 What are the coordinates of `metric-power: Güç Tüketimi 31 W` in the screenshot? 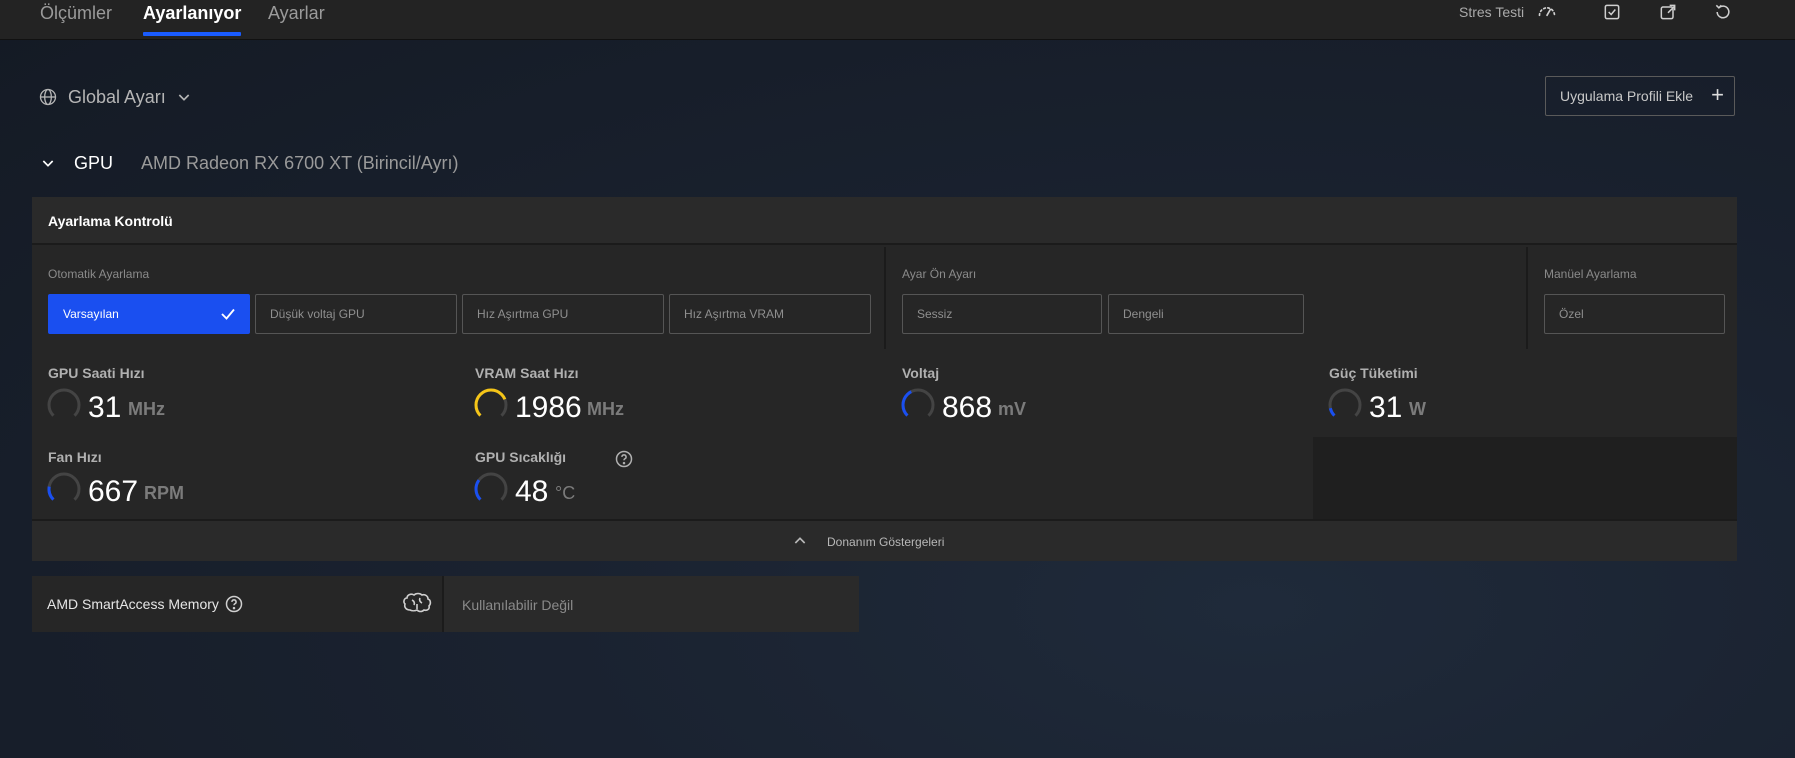 It's located at (1525, 394).